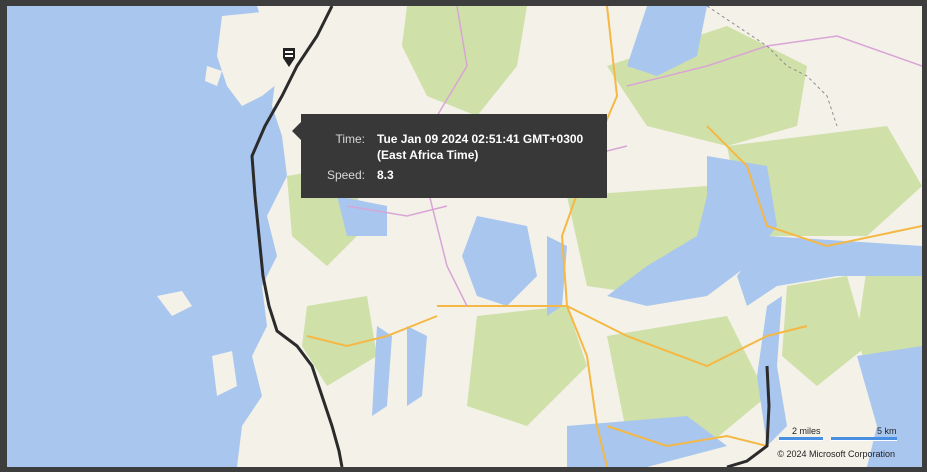 The height and width of the screenshot is (472, 927). I want to click on tooltip-speed-row: Speed: 8.3, so click(456, 175).